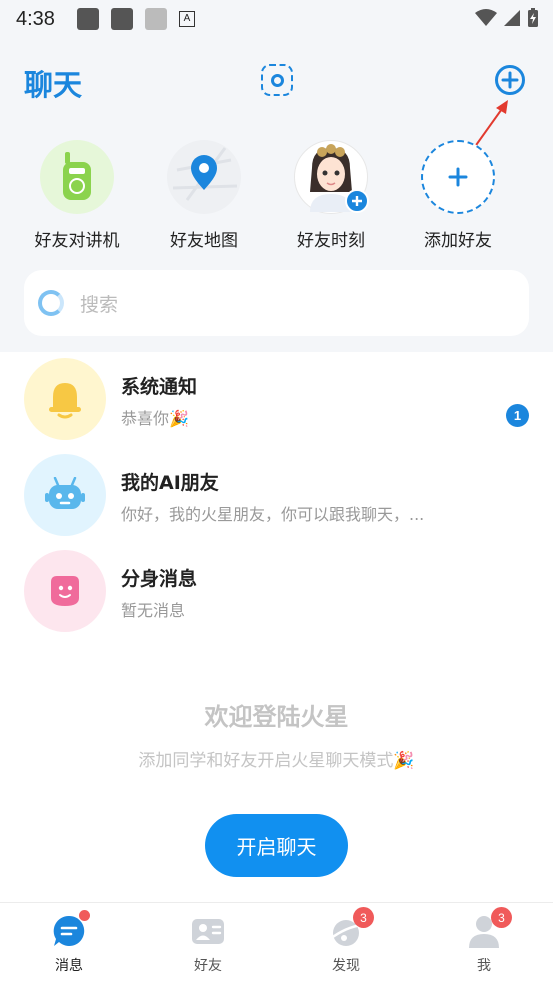 This screenshot has width=553, height=983. What do you see at coordinates (484, 966) in the screenshot?
I see `tab-label: 我` at bounding box center [484, 966].